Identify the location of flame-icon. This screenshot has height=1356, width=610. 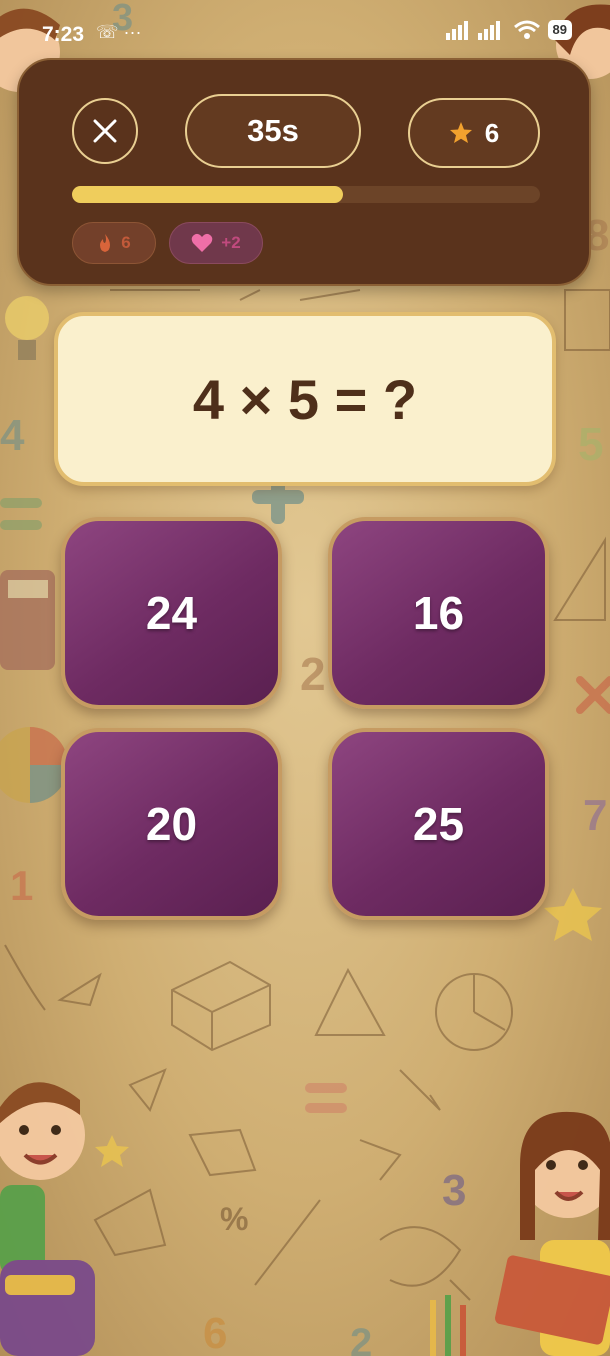
(105, 243).